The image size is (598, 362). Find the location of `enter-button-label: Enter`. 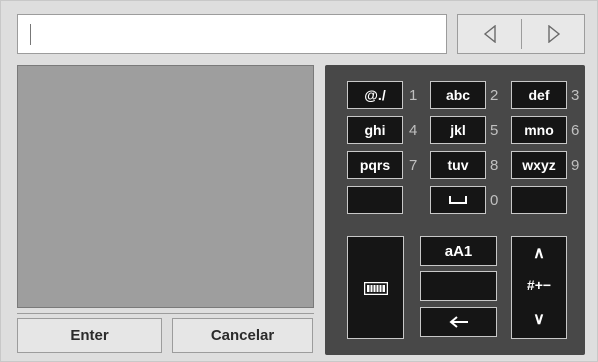

enter-button-label: Enter is located at coordinates (89, 335).